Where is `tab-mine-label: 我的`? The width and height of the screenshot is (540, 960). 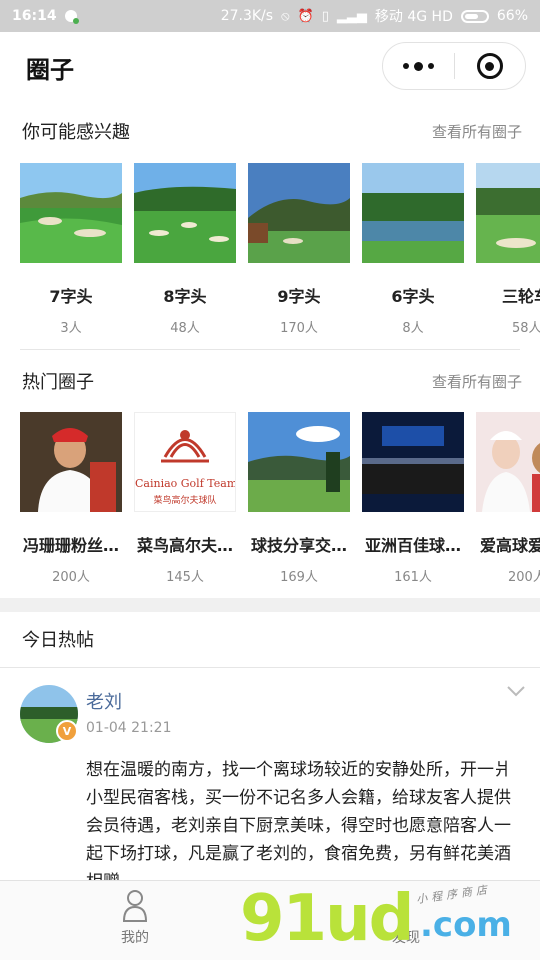
tab-mine-label: 我的 is located at coordinates (135, 938).